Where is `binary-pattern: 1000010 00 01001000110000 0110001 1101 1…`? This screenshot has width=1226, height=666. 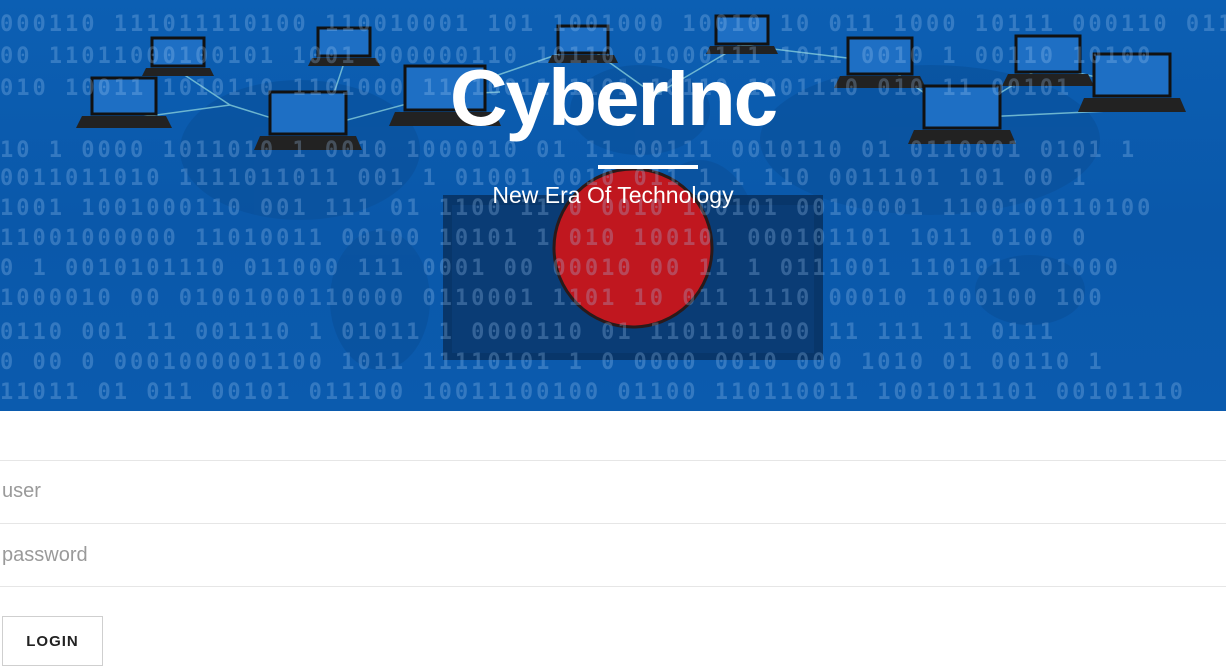 binary-pattern: 1000010 00 01001000110000 0110001 1101 1… is located at coordinates (552, 298).